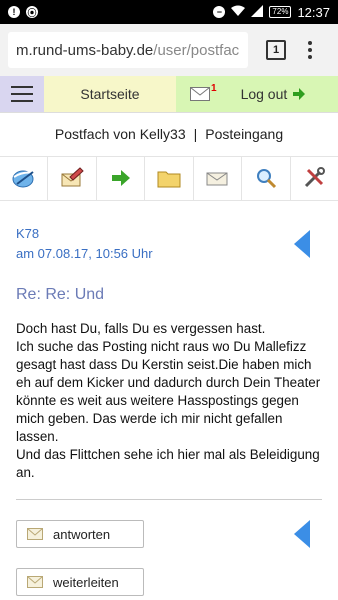  Describe the element at coordinates (257, 12) in the screenshot. I see `signal-icon` at that location.